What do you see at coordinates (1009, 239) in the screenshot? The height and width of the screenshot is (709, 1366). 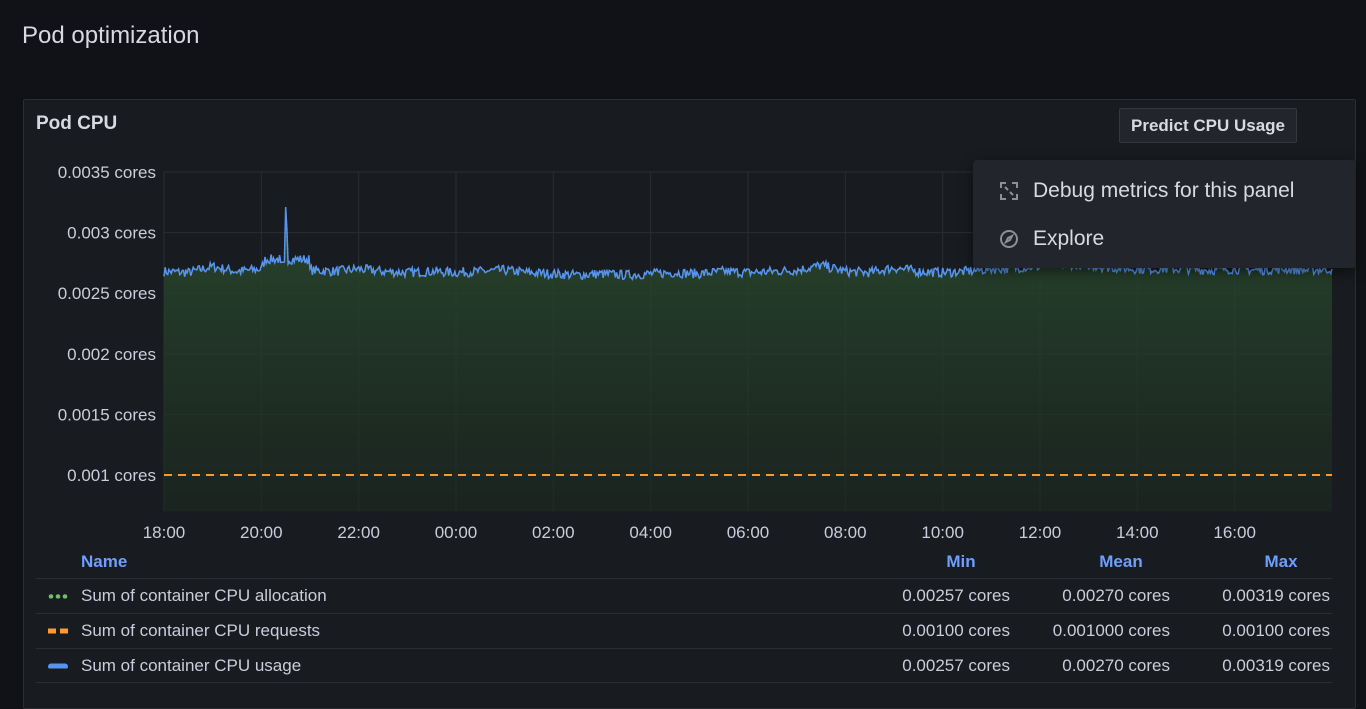 I see `compass-icon` at bounding box center [1009, 239].